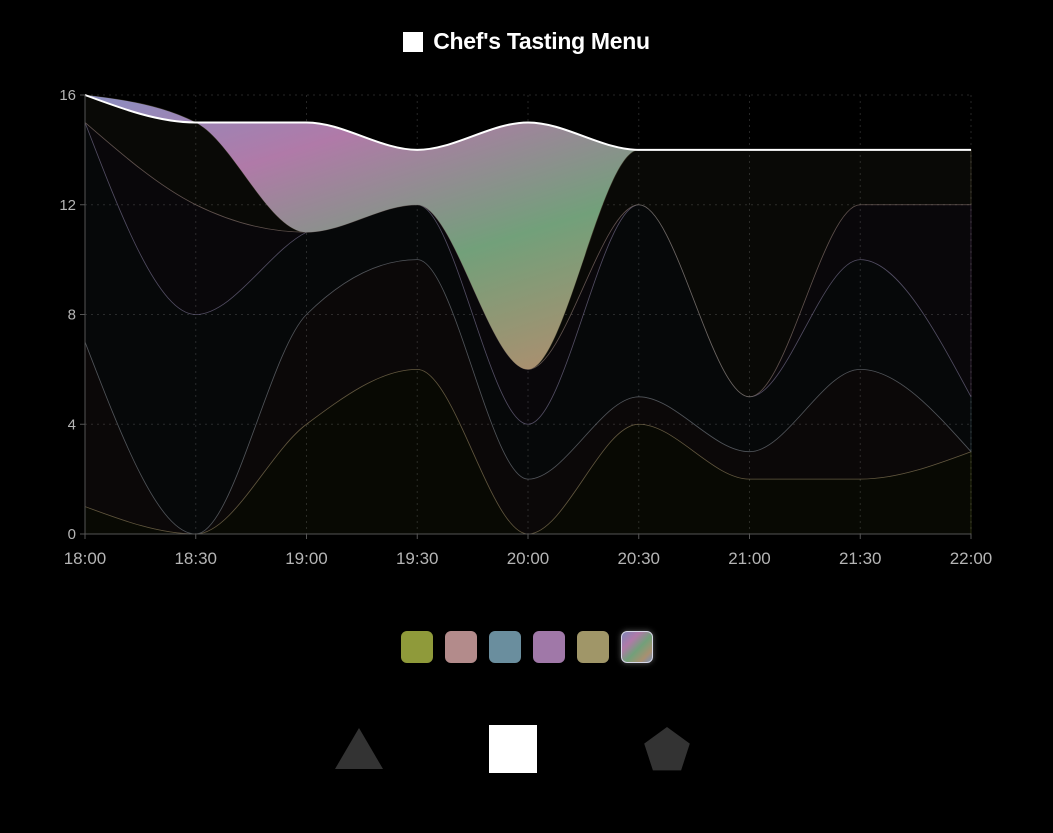 The width and height of the screenshot is (1053, 833). I want to click on shape-selector, so click(526, 749).